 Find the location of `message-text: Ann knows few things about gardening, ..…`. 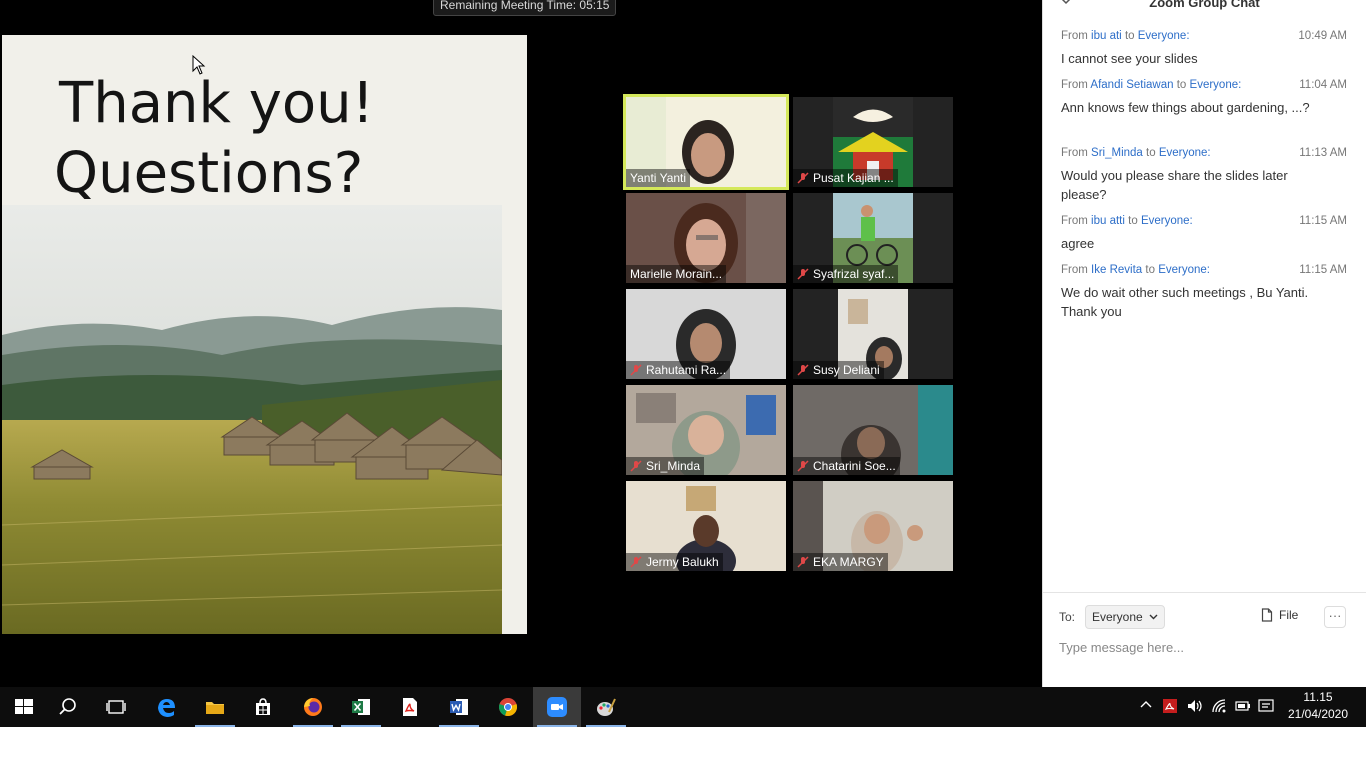

message-text: Ann knows few things about gardening, ..… is located at coordinates (1185, 107).